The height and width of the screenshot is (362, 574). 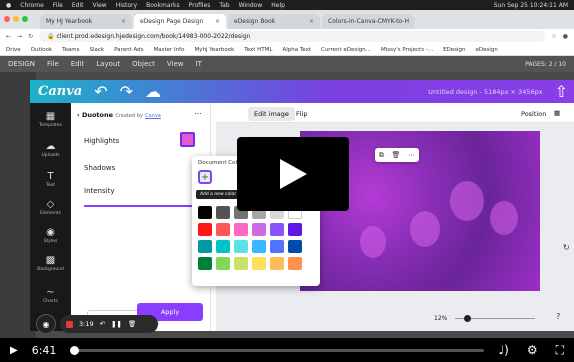 I want to click on camera-icon: ◉, so click(x=46, y=324).